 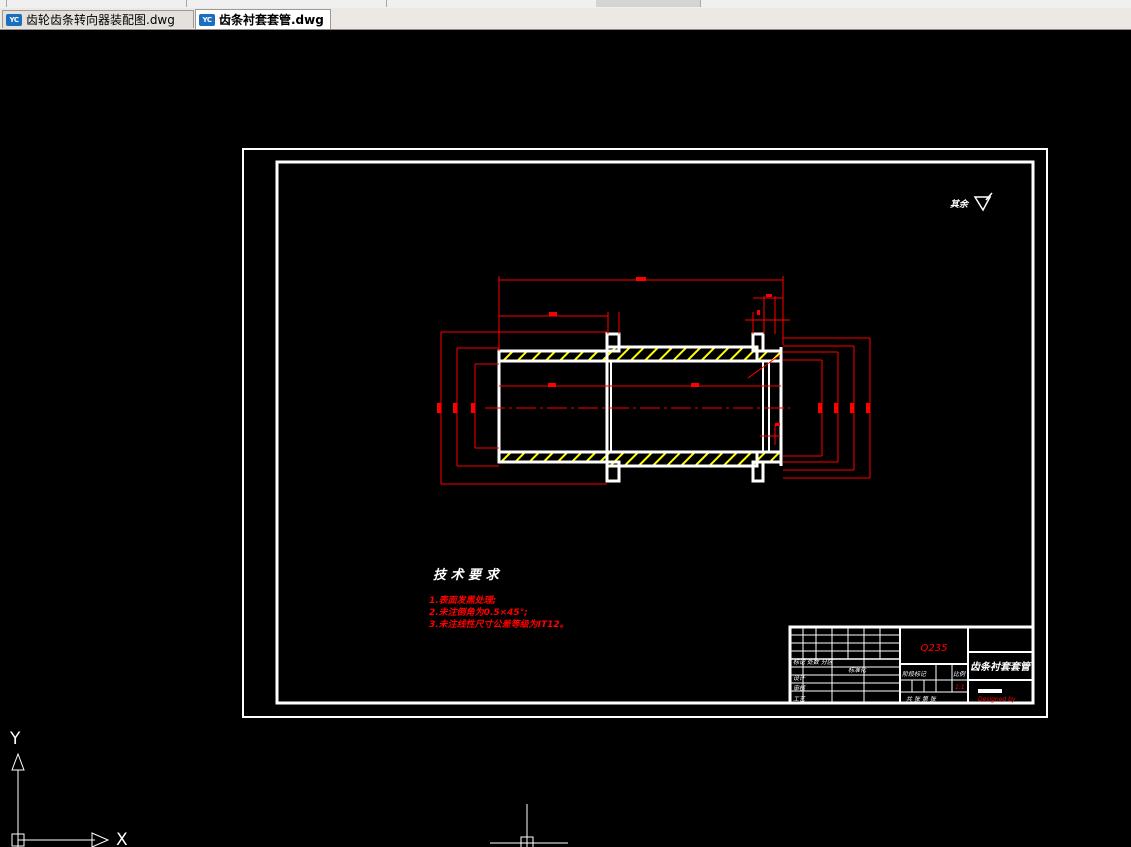 What do you see at coordinates (971, 202) in the screenshot?
I see `surface-finish-note: 其余` at bounding box center [971, 202].